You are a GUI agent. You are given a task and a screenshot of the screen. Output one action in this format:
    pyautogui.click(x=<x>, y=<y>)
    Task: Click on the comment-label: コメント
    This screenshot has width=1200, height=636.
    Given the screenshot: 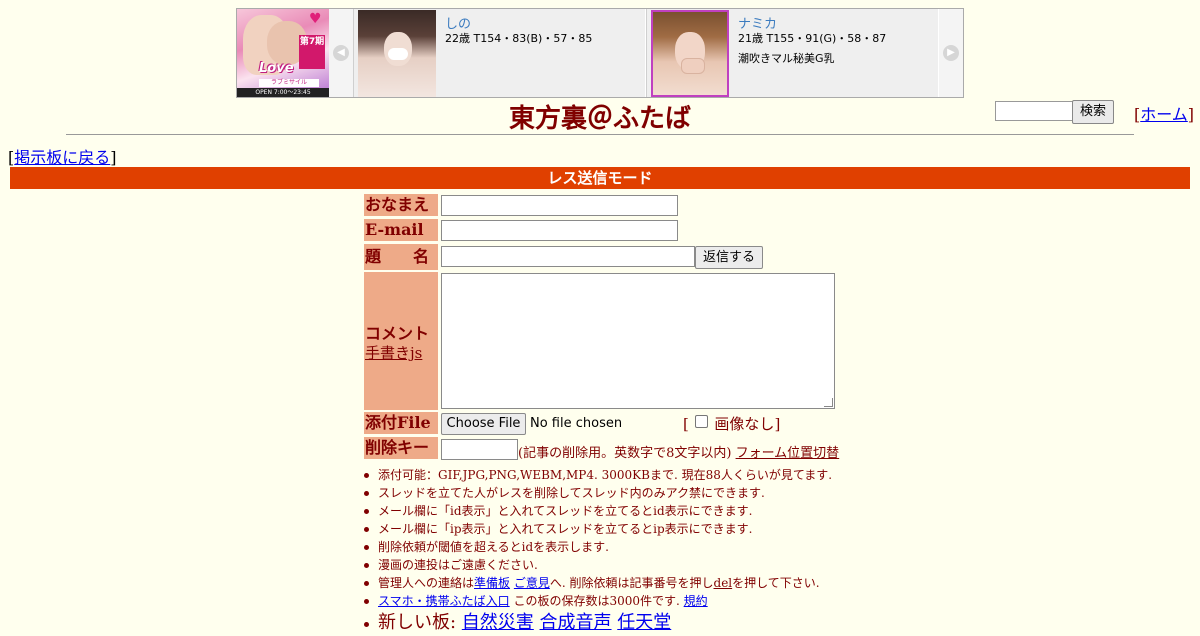 What is the action you would take?
    pyautogui.click(x=397, y=333)
    